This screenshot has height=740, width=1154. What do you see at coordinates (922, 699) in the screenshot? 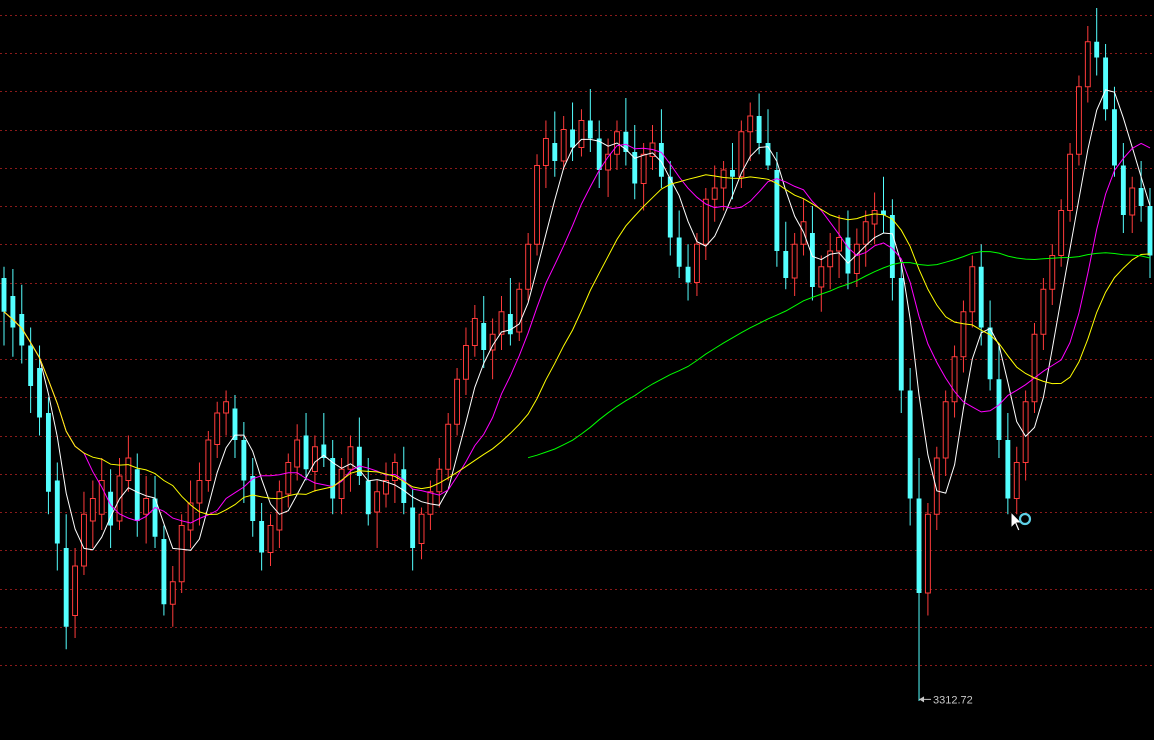
I see `low-marker-arrowhead` at bounding box center [922, 699].